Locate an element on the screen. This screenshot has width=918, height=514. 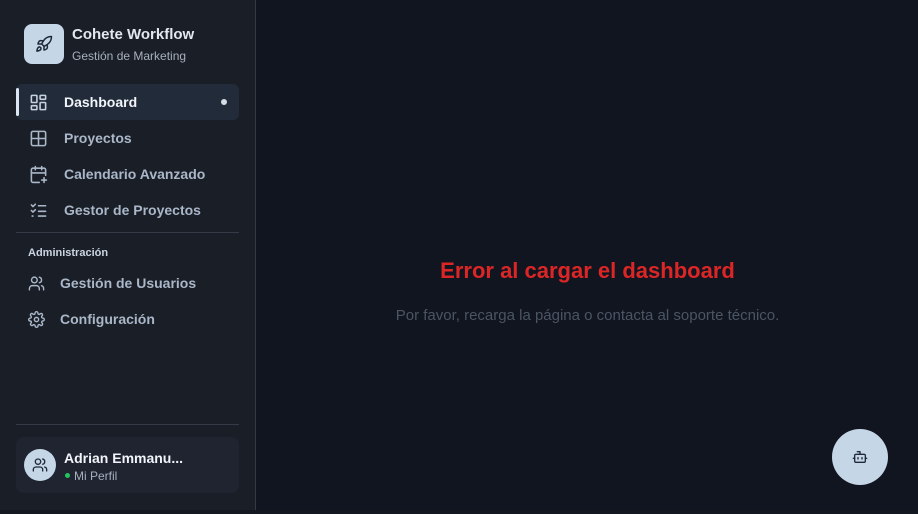
sidebar-item-configuracion: Configuración is located at coordinates (127, 319).